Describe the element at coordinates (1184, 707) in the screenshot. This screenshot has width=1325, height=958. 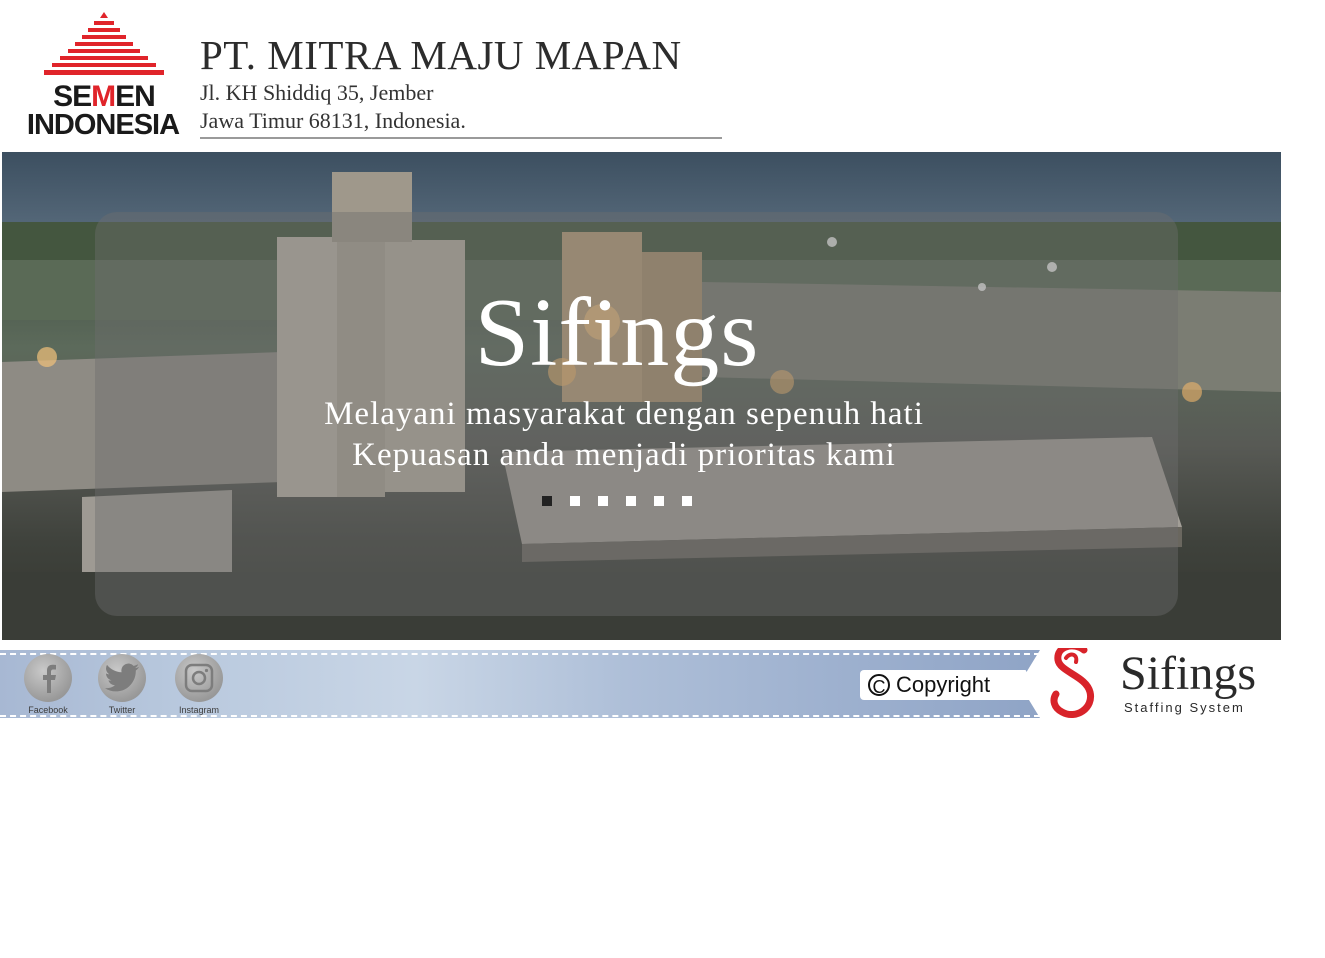
I see `brand-tagline: Staffing System` at that location.